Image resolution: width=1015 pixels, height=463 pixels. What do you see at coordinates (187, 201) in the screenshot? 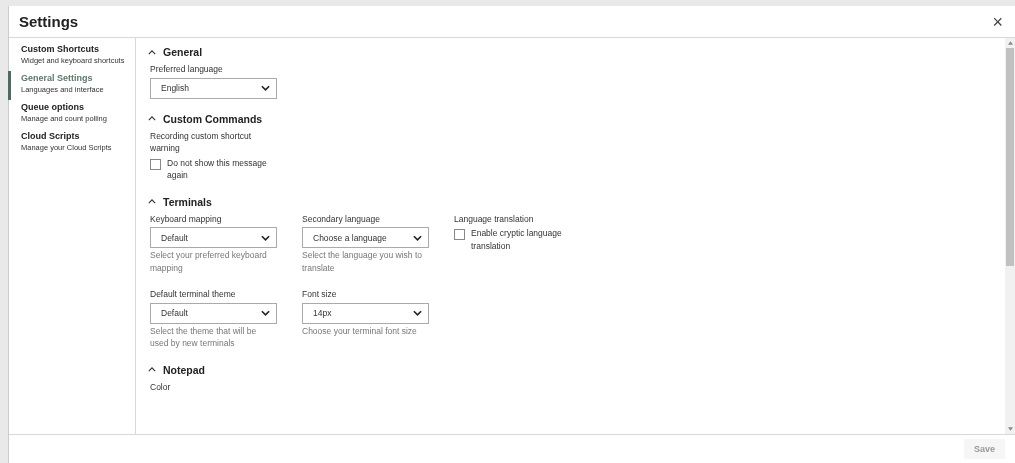
I see `section-heading: Terminals` at bounding box center [187, 201].